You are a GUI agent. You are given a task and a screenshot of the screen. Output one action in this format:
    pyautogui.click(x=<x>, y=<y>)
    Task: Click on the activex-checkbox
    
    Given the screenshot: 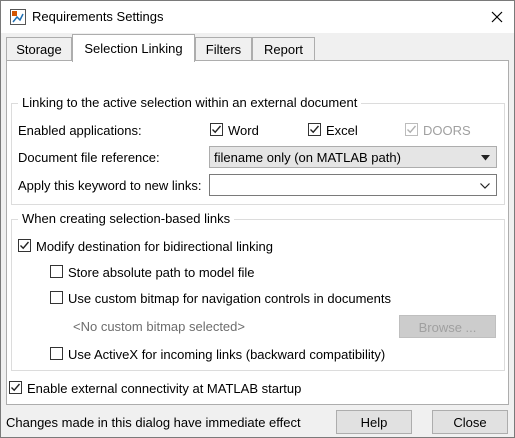 What is the action you would take?
    pyautogui.click(x=56, y=353)
    